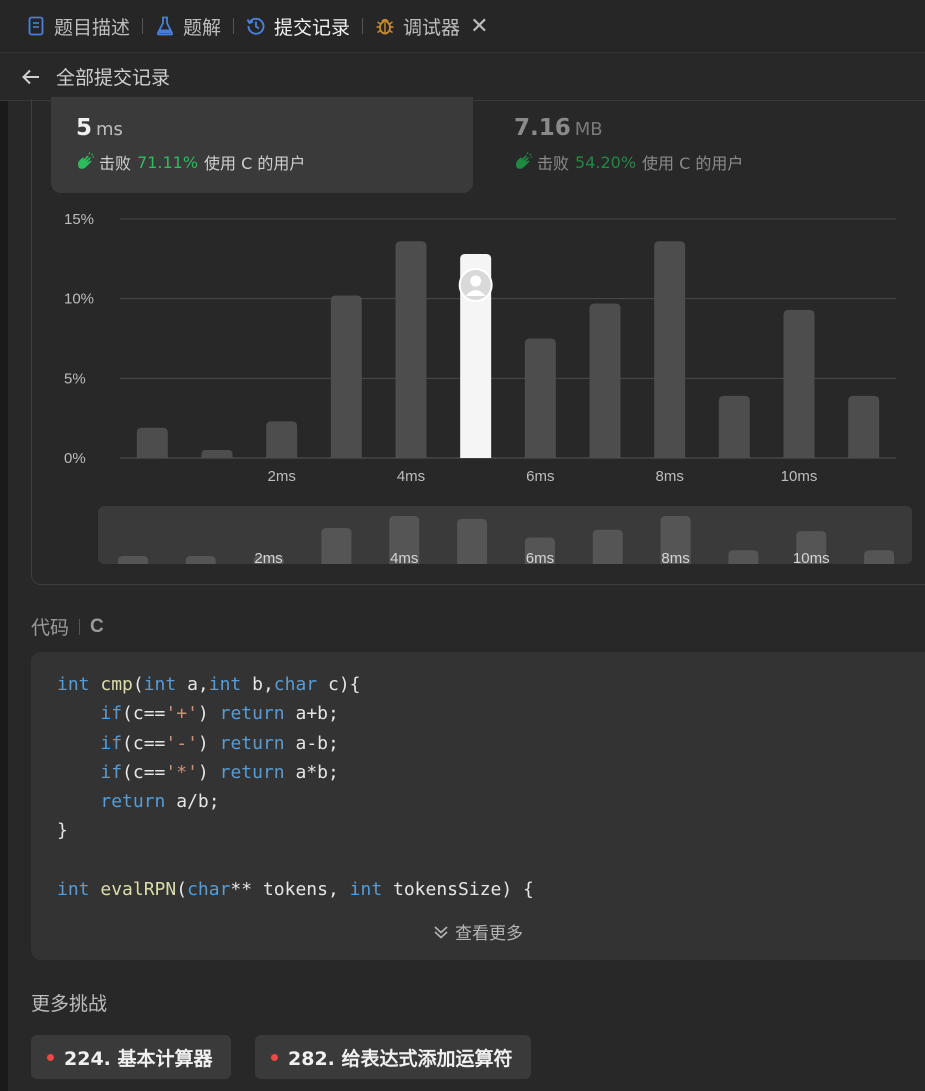 The width and height of the screenshot is (925, 1091). I want to click on tab-solutions: 题解, so click(188, 26).